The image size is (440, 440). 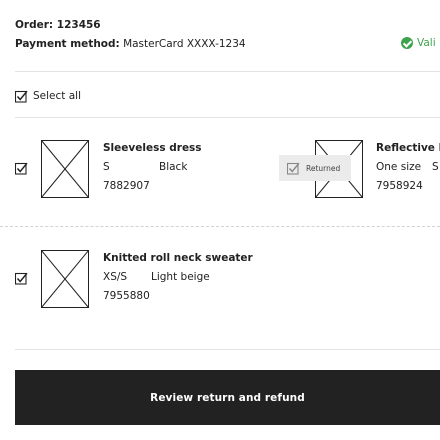 I want to click on payment-method: Payment method: MasterCard XXXX-1234, so click(x=130, y=44).